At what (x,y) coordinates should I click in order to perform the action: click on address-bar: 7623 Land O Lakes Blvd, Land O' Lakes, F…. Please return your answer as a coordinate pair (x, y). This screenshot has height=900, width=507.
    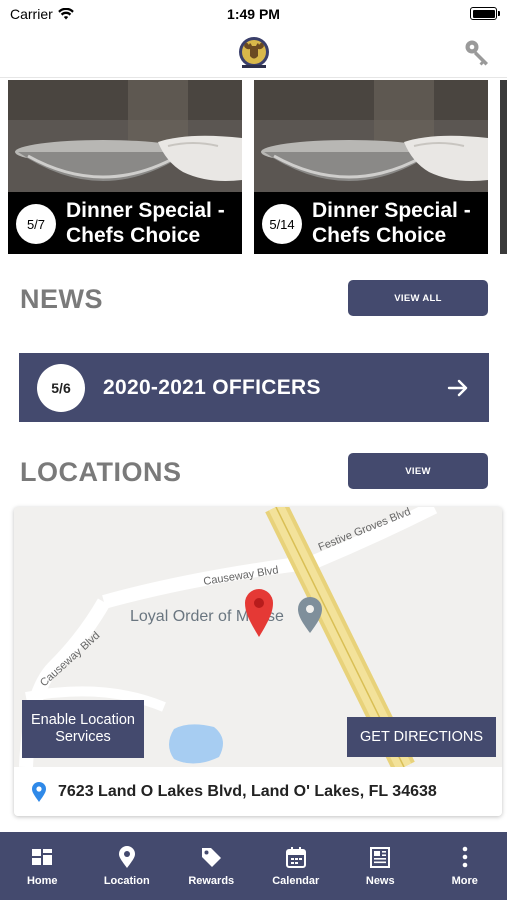
    Looking at the image, I should click on (258, 791).